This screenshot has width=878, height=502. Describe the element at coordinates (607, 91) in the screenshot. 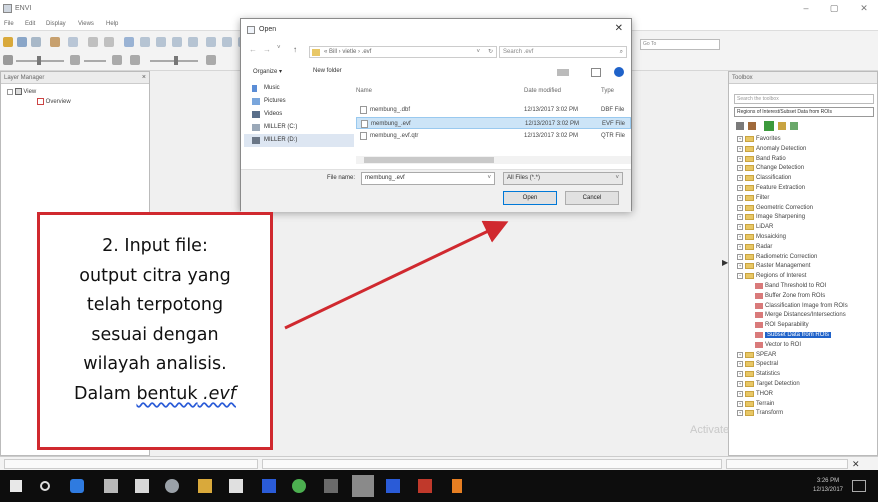

I see `column-type: Type` at that location.